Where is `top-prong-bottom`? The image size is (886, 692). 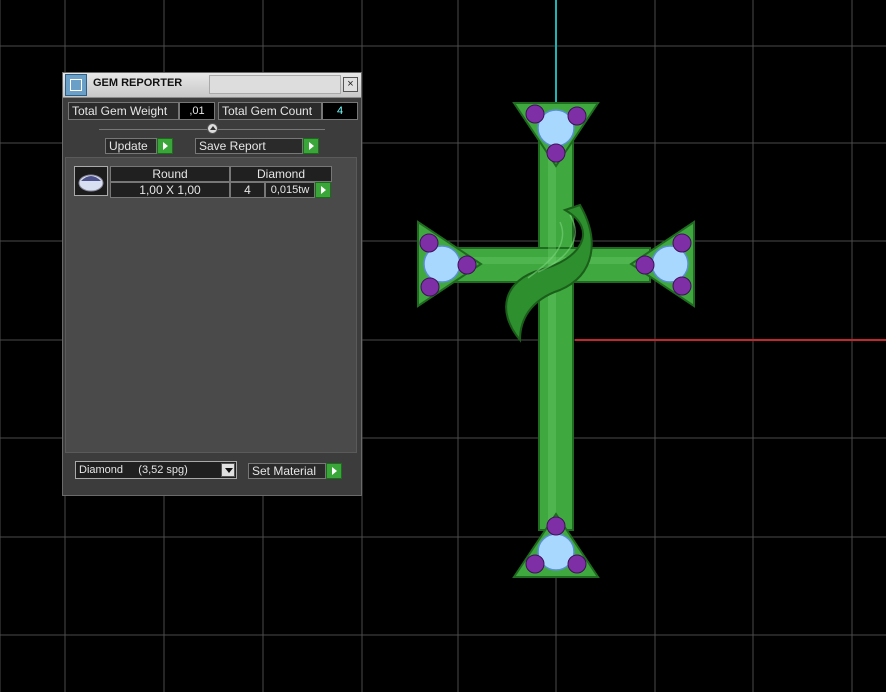 top-prong-bottom is located at coordinates (556, 153).